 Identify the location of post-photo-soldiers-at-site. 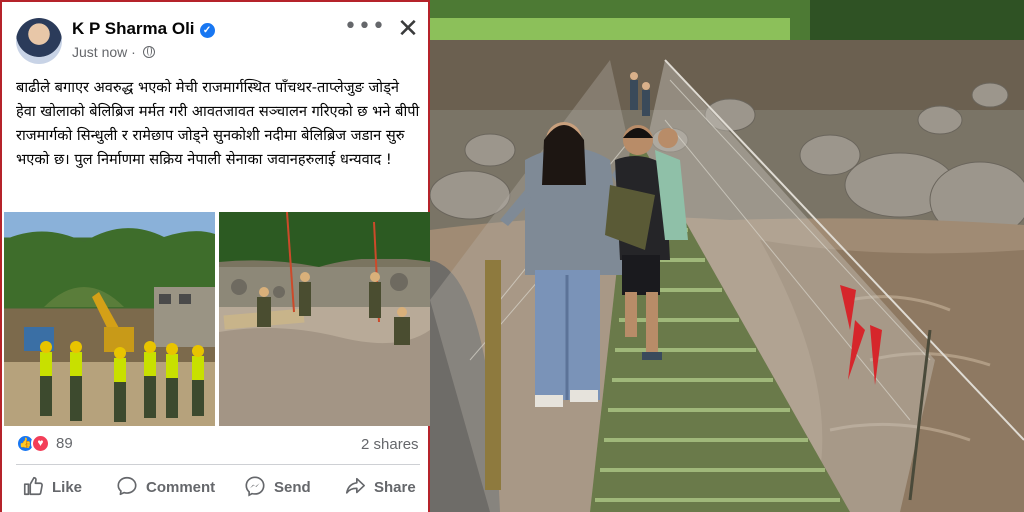
(109, 319).